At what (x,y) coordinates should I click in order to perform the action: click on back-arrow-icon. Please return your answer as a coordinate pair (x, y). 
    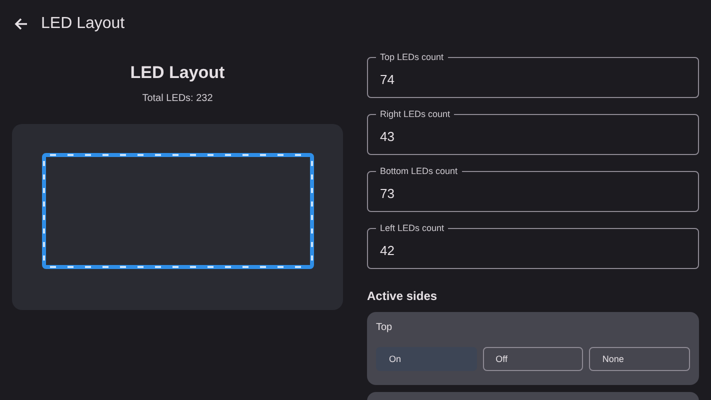
    Looking at the image, I should click on (21, 24).